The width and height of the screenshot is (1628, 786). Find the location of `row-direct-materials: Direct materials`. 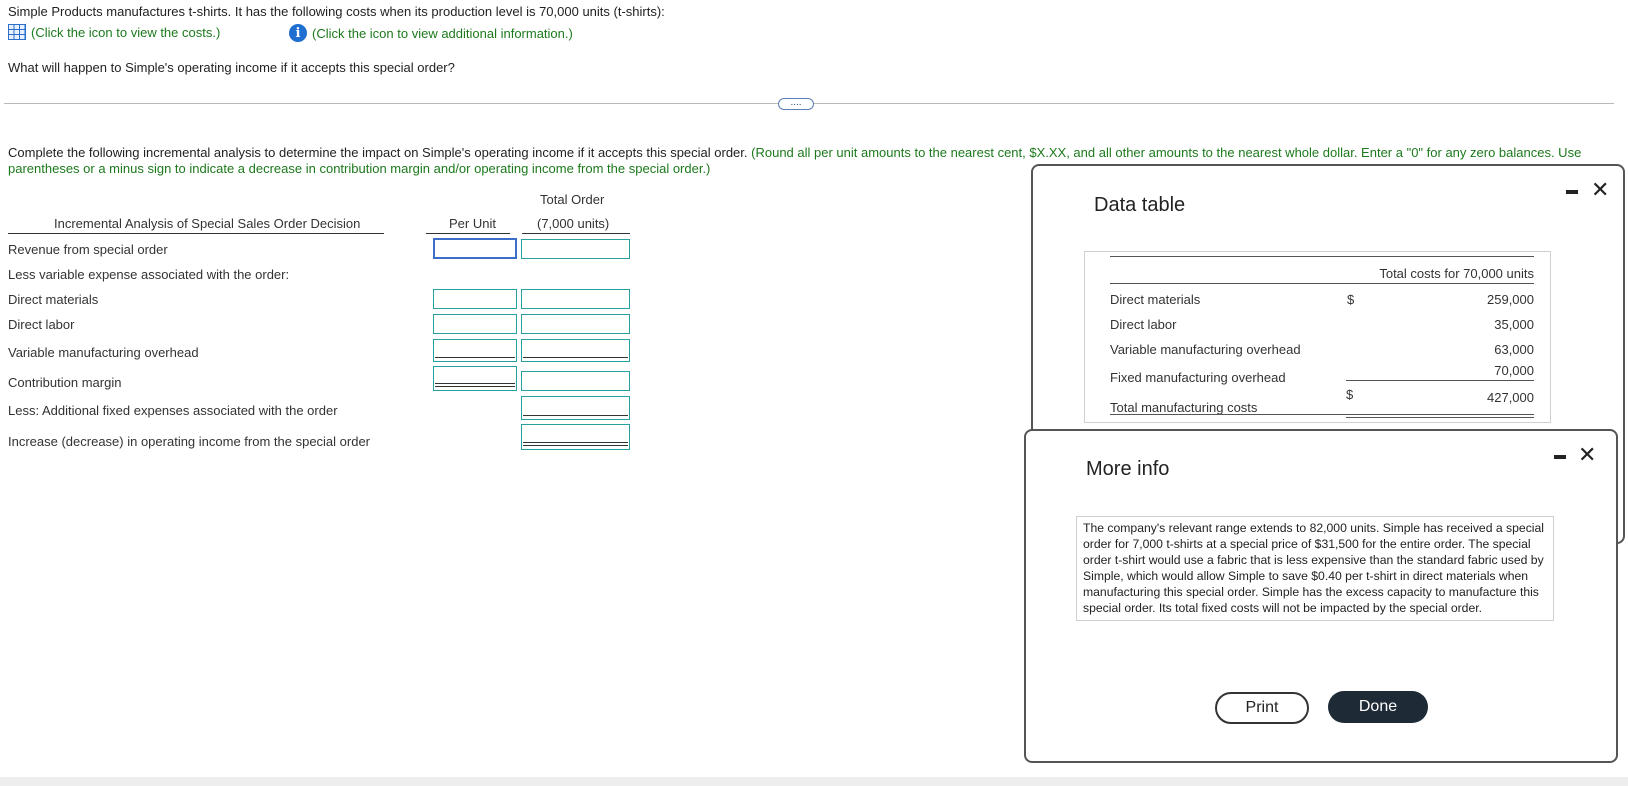

row-direct-materials: Direct materials is located at coordinates (53, 299).